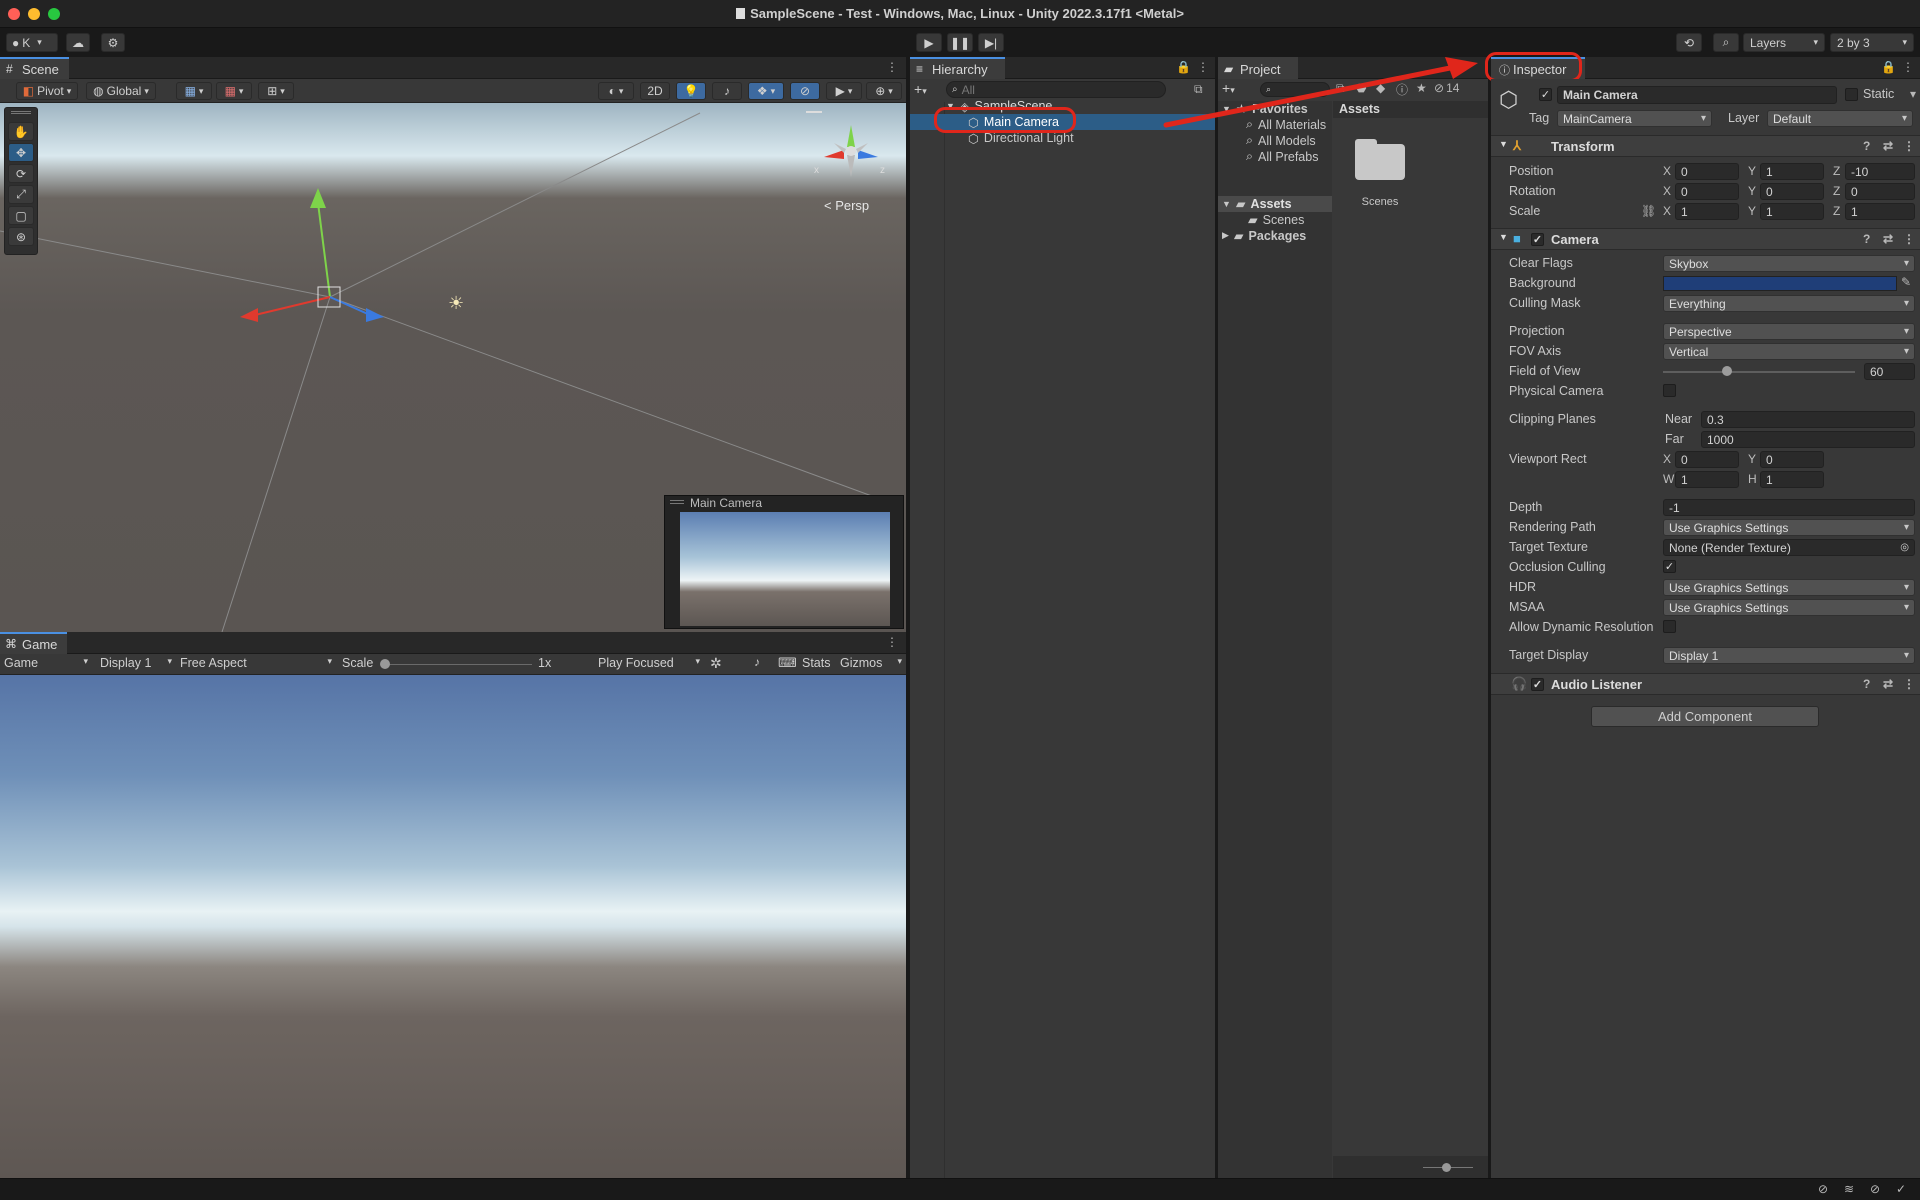 The height and width of the screenshot is (1200, 1920). I want to click on scenes-folder-tile, so click(1380, 160).